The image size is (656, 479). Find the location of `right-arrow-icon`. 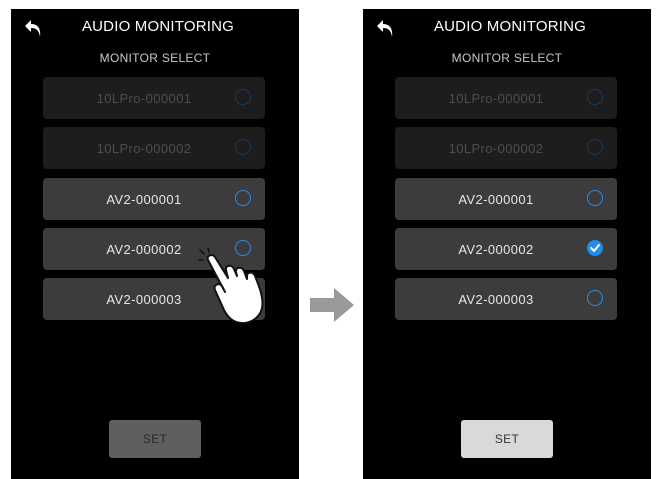

right-arrow-icon is located at coordinates (332, 305).